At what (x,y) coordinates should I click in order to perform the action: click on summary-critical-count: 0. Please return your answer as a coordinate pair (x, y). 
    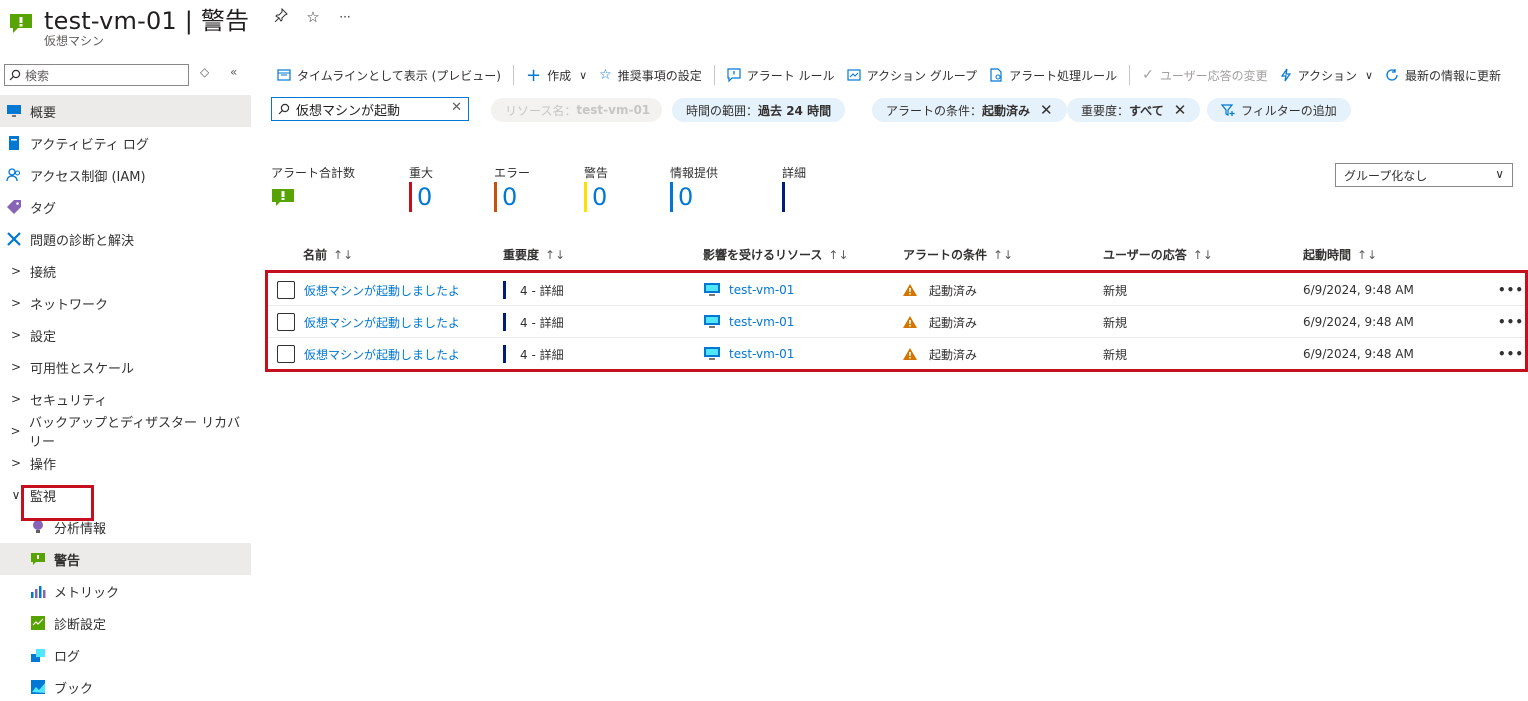
    Looking at the image, I should click on (425, 197).